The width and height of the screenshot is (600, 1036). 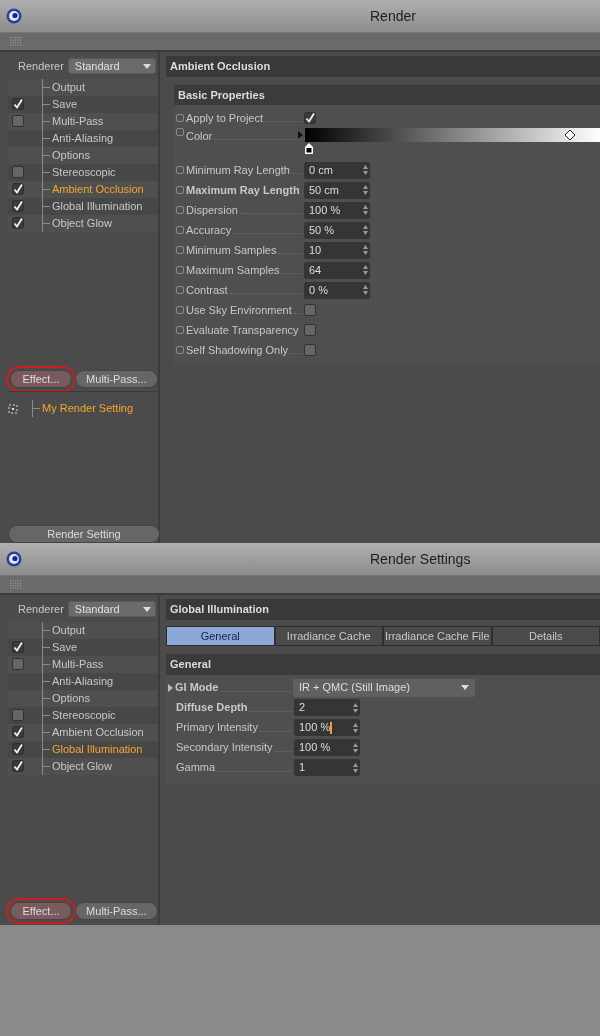 I want to click on sidebar-label: Ambient Occlusion, so click(x=98, y=732).